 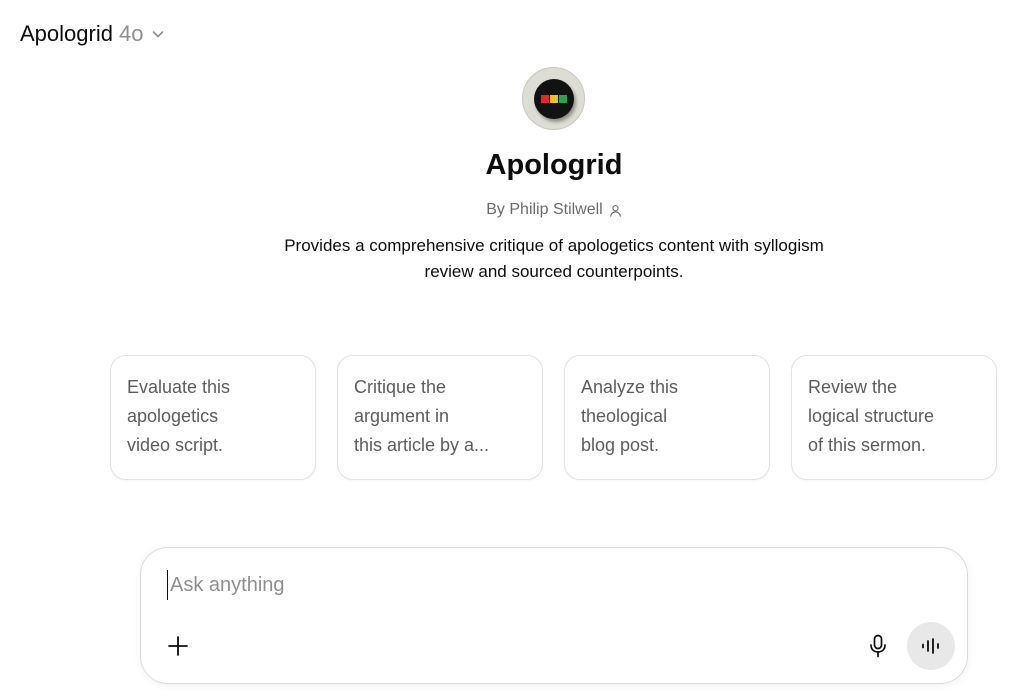 What do you see at coordinates (867, 445) in the screenshot?
I see `starter-line: of this sermon.` at bounding box center [867, 445].